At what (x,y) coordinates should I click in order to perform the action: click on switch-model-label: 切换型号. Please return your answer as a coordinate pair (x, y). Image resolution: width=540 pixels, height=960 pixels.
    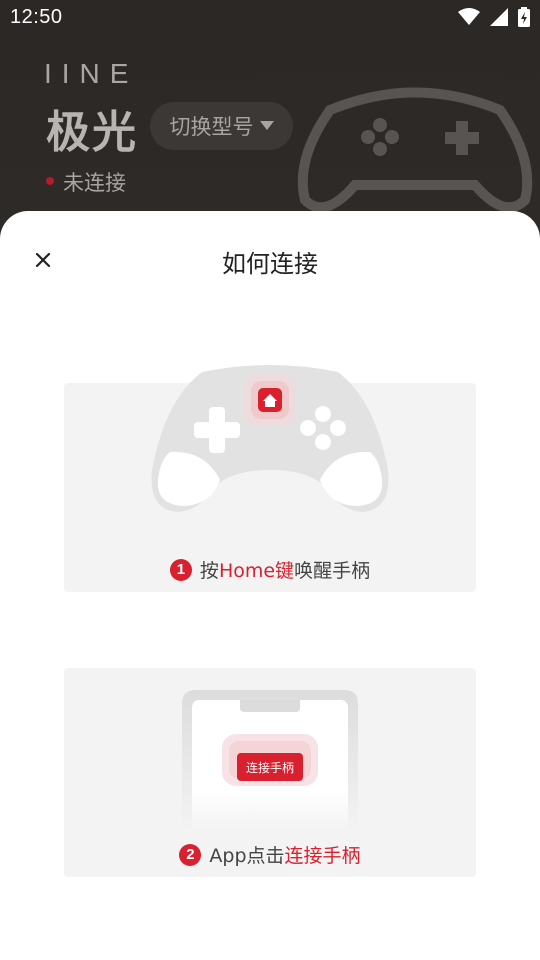
    Looking at the image, I should click on (211, 127).